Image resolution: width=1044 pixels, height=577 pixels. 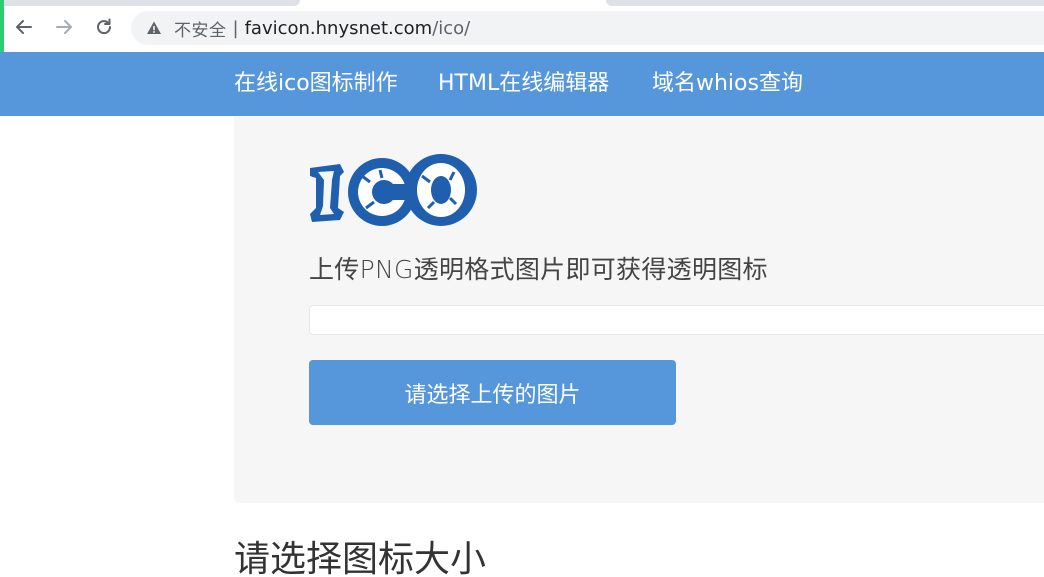 I want to click on nav-link-ico-maker: 在线ico图标制作, so click(x=316, y=84).